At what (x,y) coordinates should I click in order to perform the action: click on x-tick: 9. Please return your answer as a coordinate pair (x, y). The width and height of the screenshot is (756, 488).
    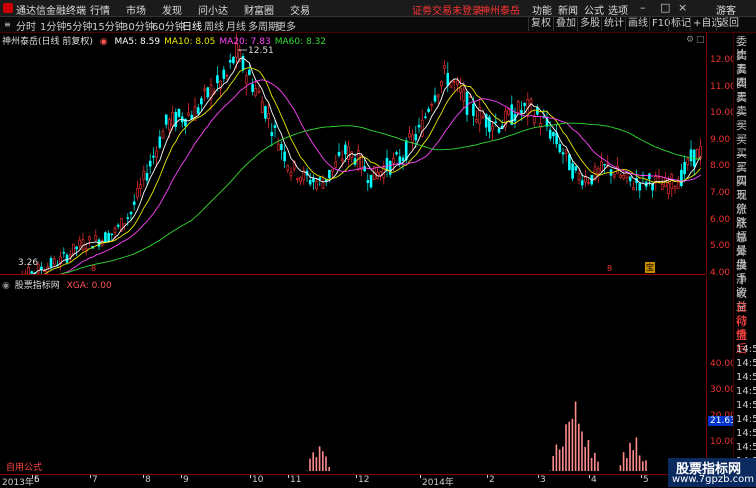
    Looking at the image, I should click on (186, 480).